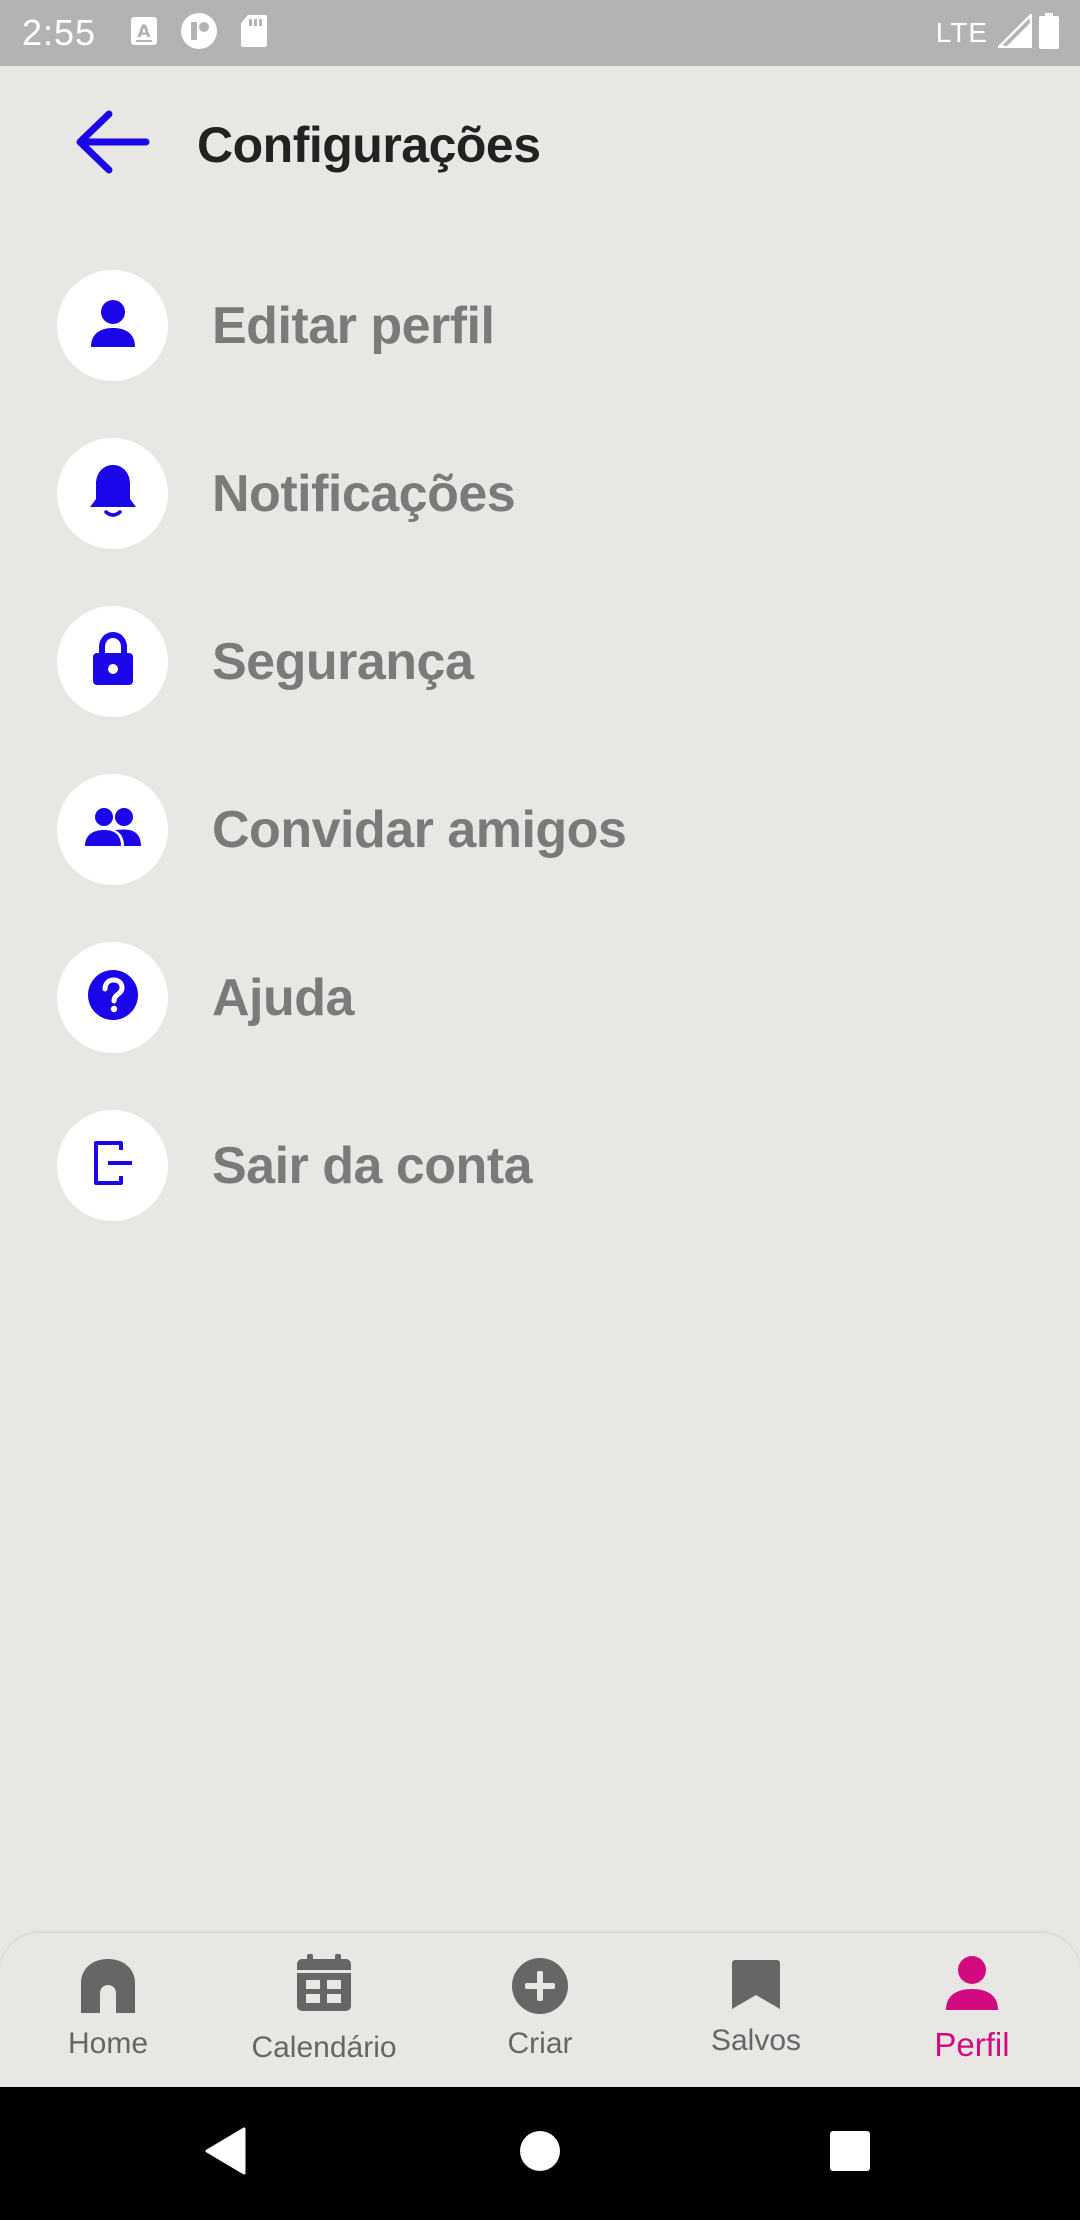 The width and height of the screenshot is (1080, 2220). I want to click on tab-create-label: Criar, so click(540, 2043).